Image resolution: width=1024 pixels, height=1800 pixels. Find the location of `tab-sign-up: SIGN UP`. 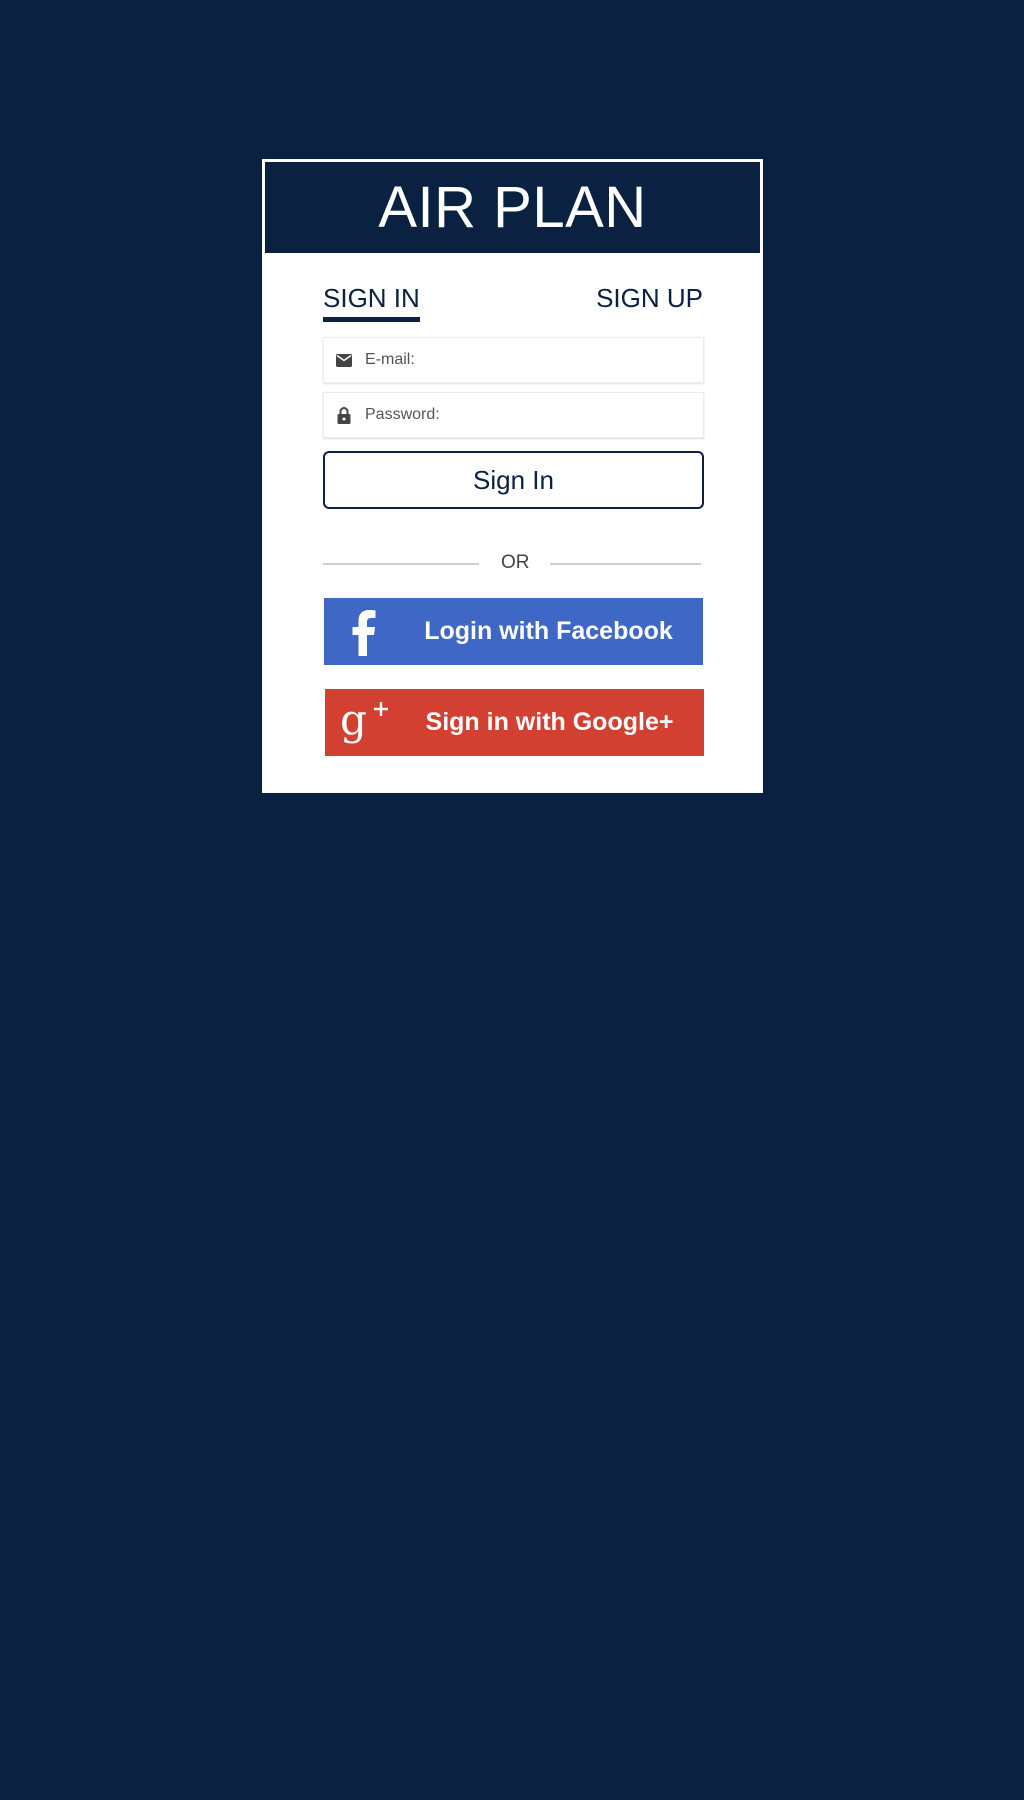

tab-sign-up: SIGN UP is located at coordinates (649, 298).